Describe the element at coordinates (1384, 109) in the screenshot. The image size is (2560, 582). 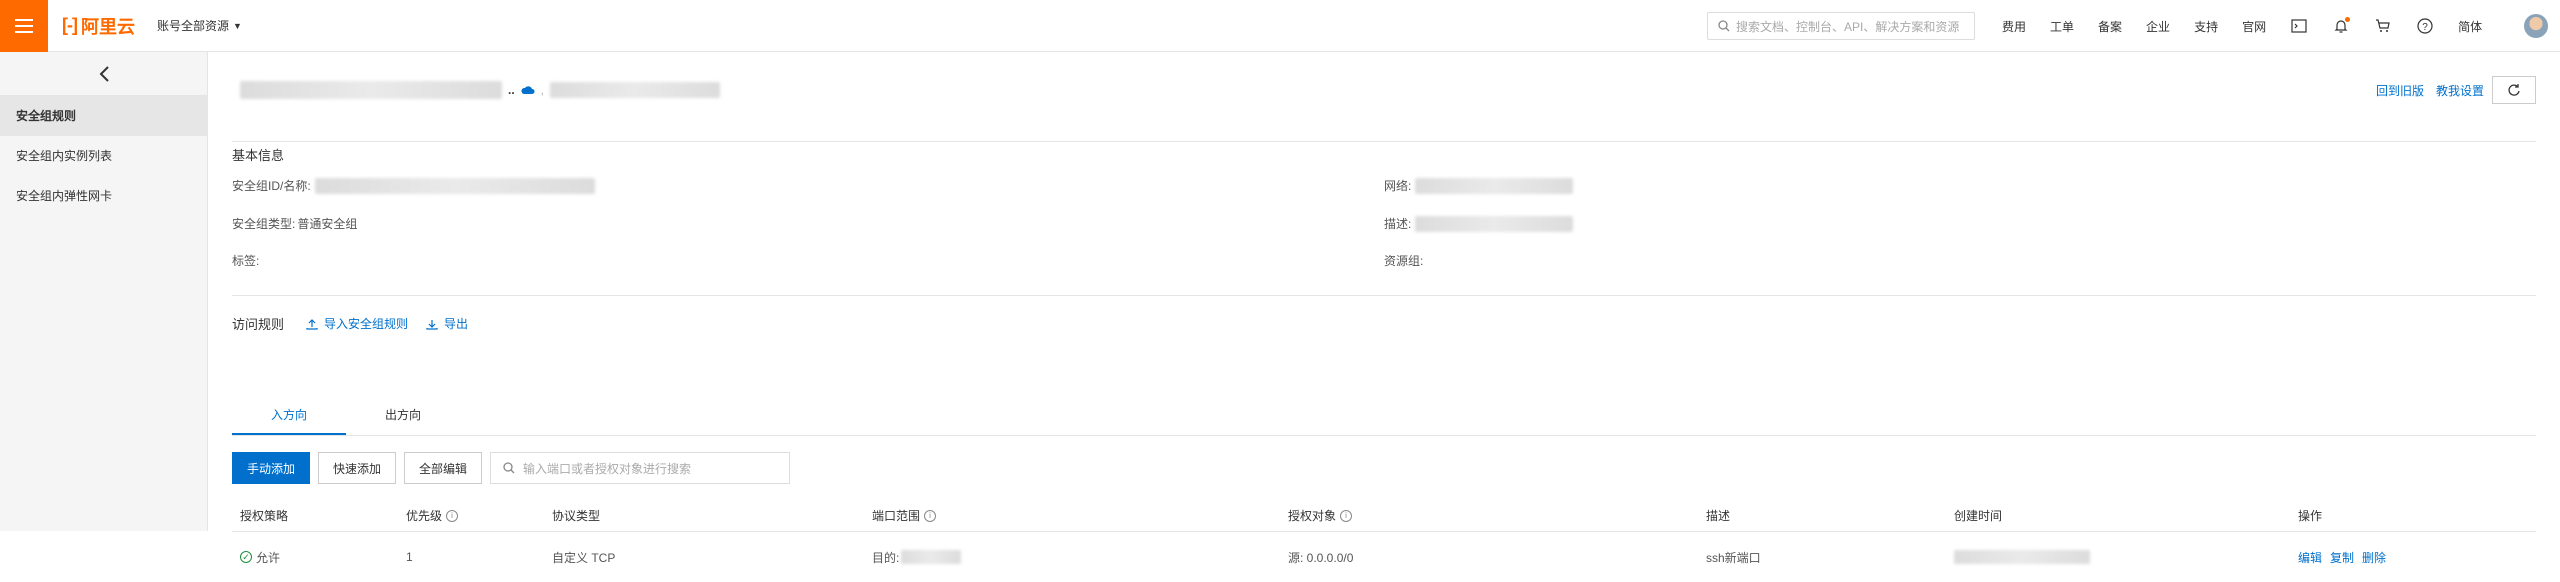
I see `page-header: .. , 回到旧版 教我设置` at that location.